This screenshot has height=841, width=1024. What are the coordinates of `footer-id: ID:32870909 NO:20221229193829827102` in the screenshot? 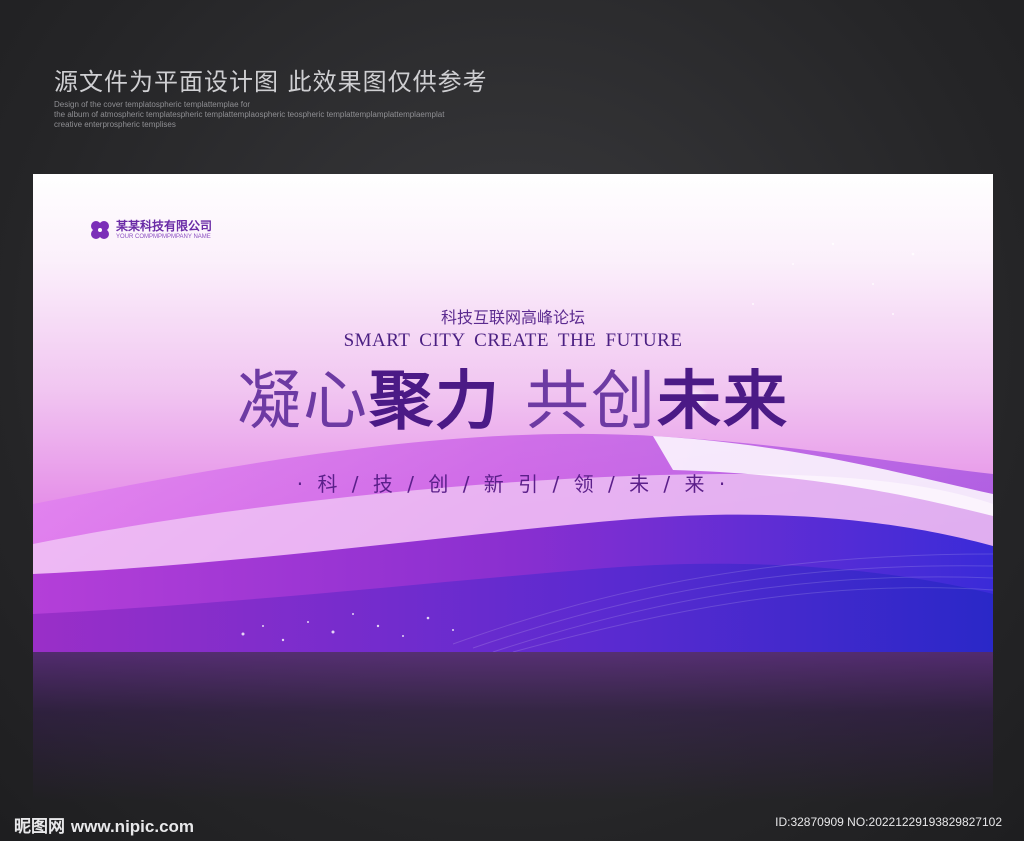 It's located at (888, 822).